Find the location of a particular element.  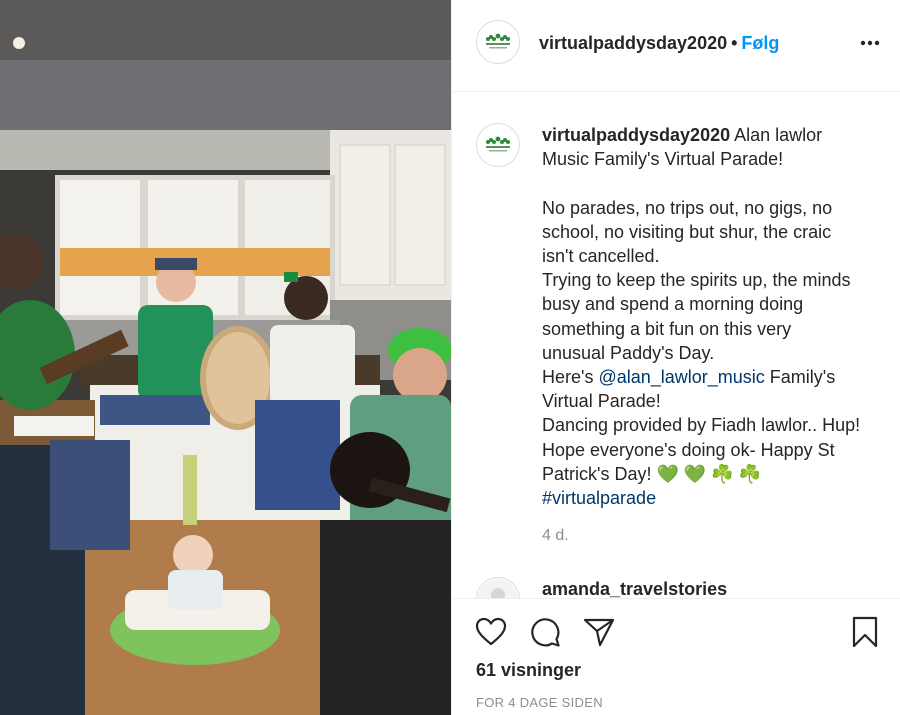

caption-line: Hope everyone's doing ok- Happy St is located at coordinates (688, 449).